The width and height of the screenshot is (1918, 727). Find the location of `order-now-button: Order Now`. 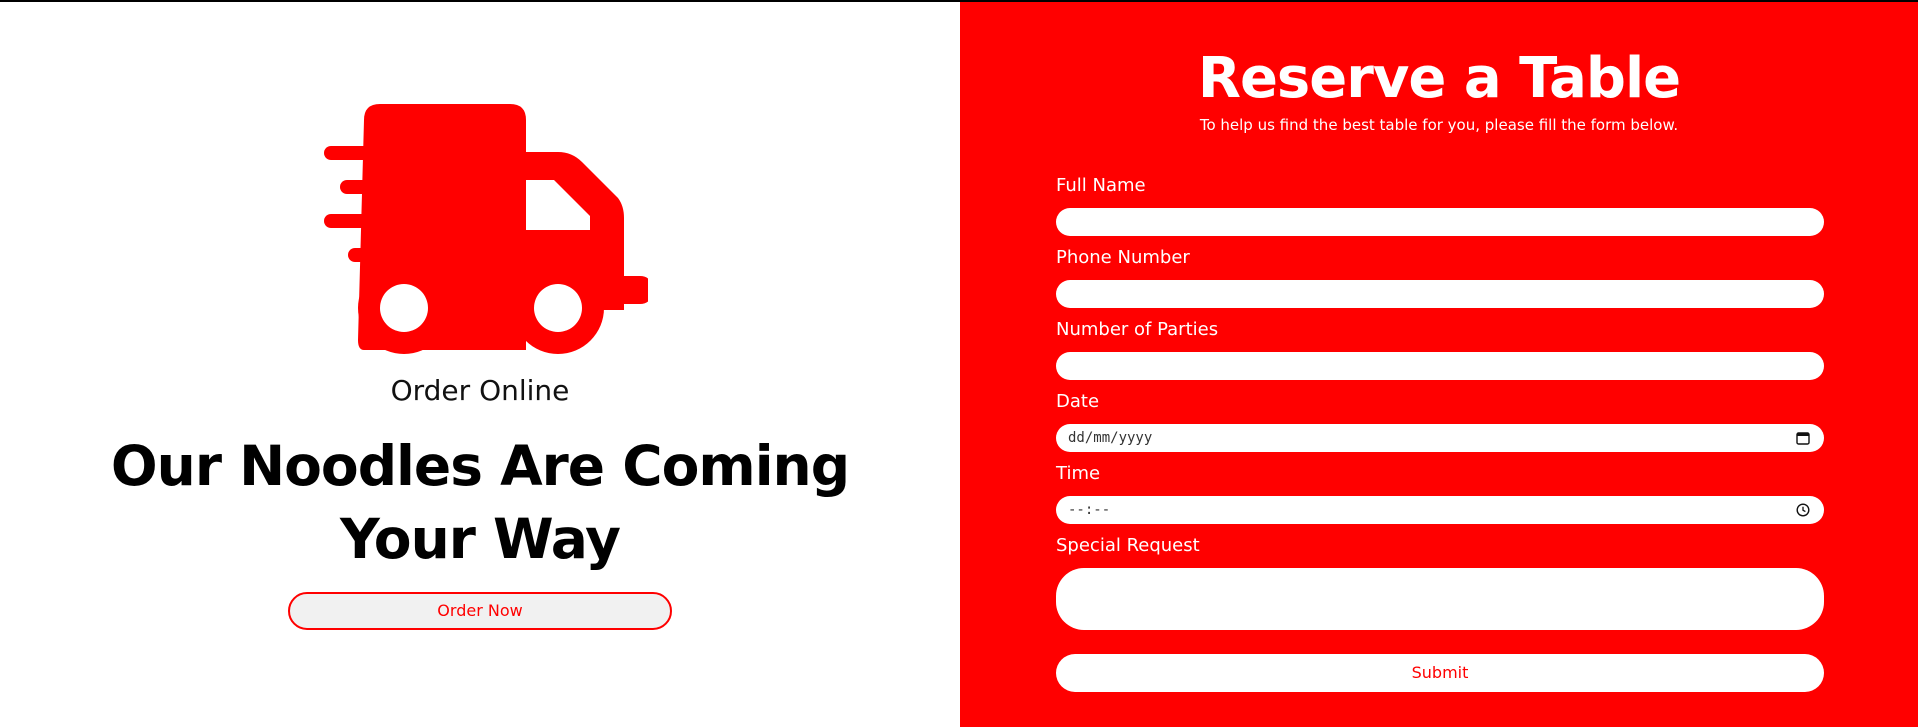

order-now-button: Order Now is located at coordinates (480, 611).